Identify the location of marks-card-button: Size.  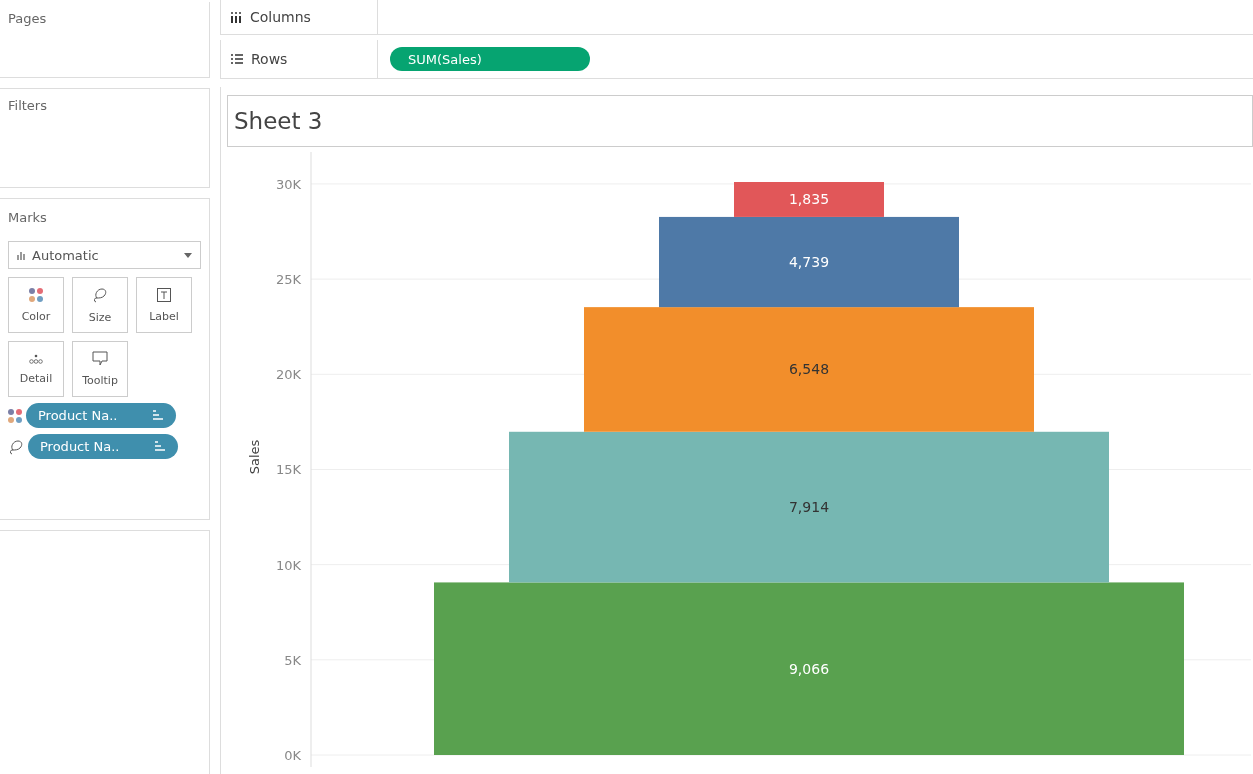
(100, 305).